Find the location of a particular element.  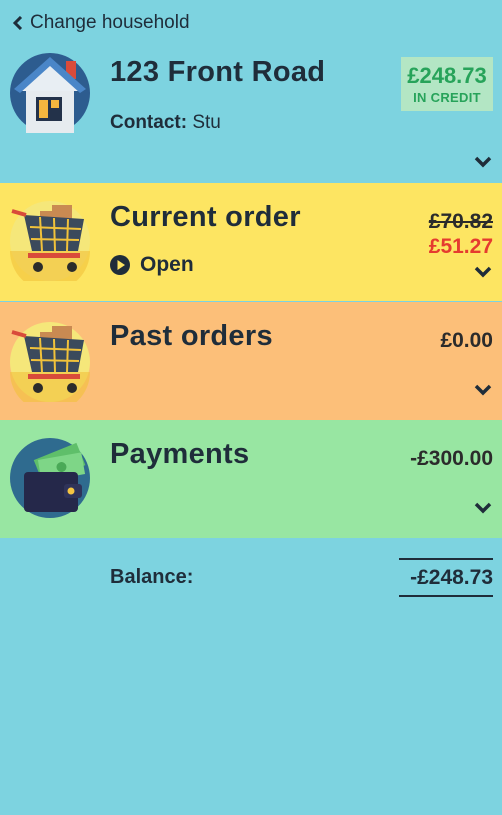

household-address: 123 Front Road is located at coordinates (218, 72).